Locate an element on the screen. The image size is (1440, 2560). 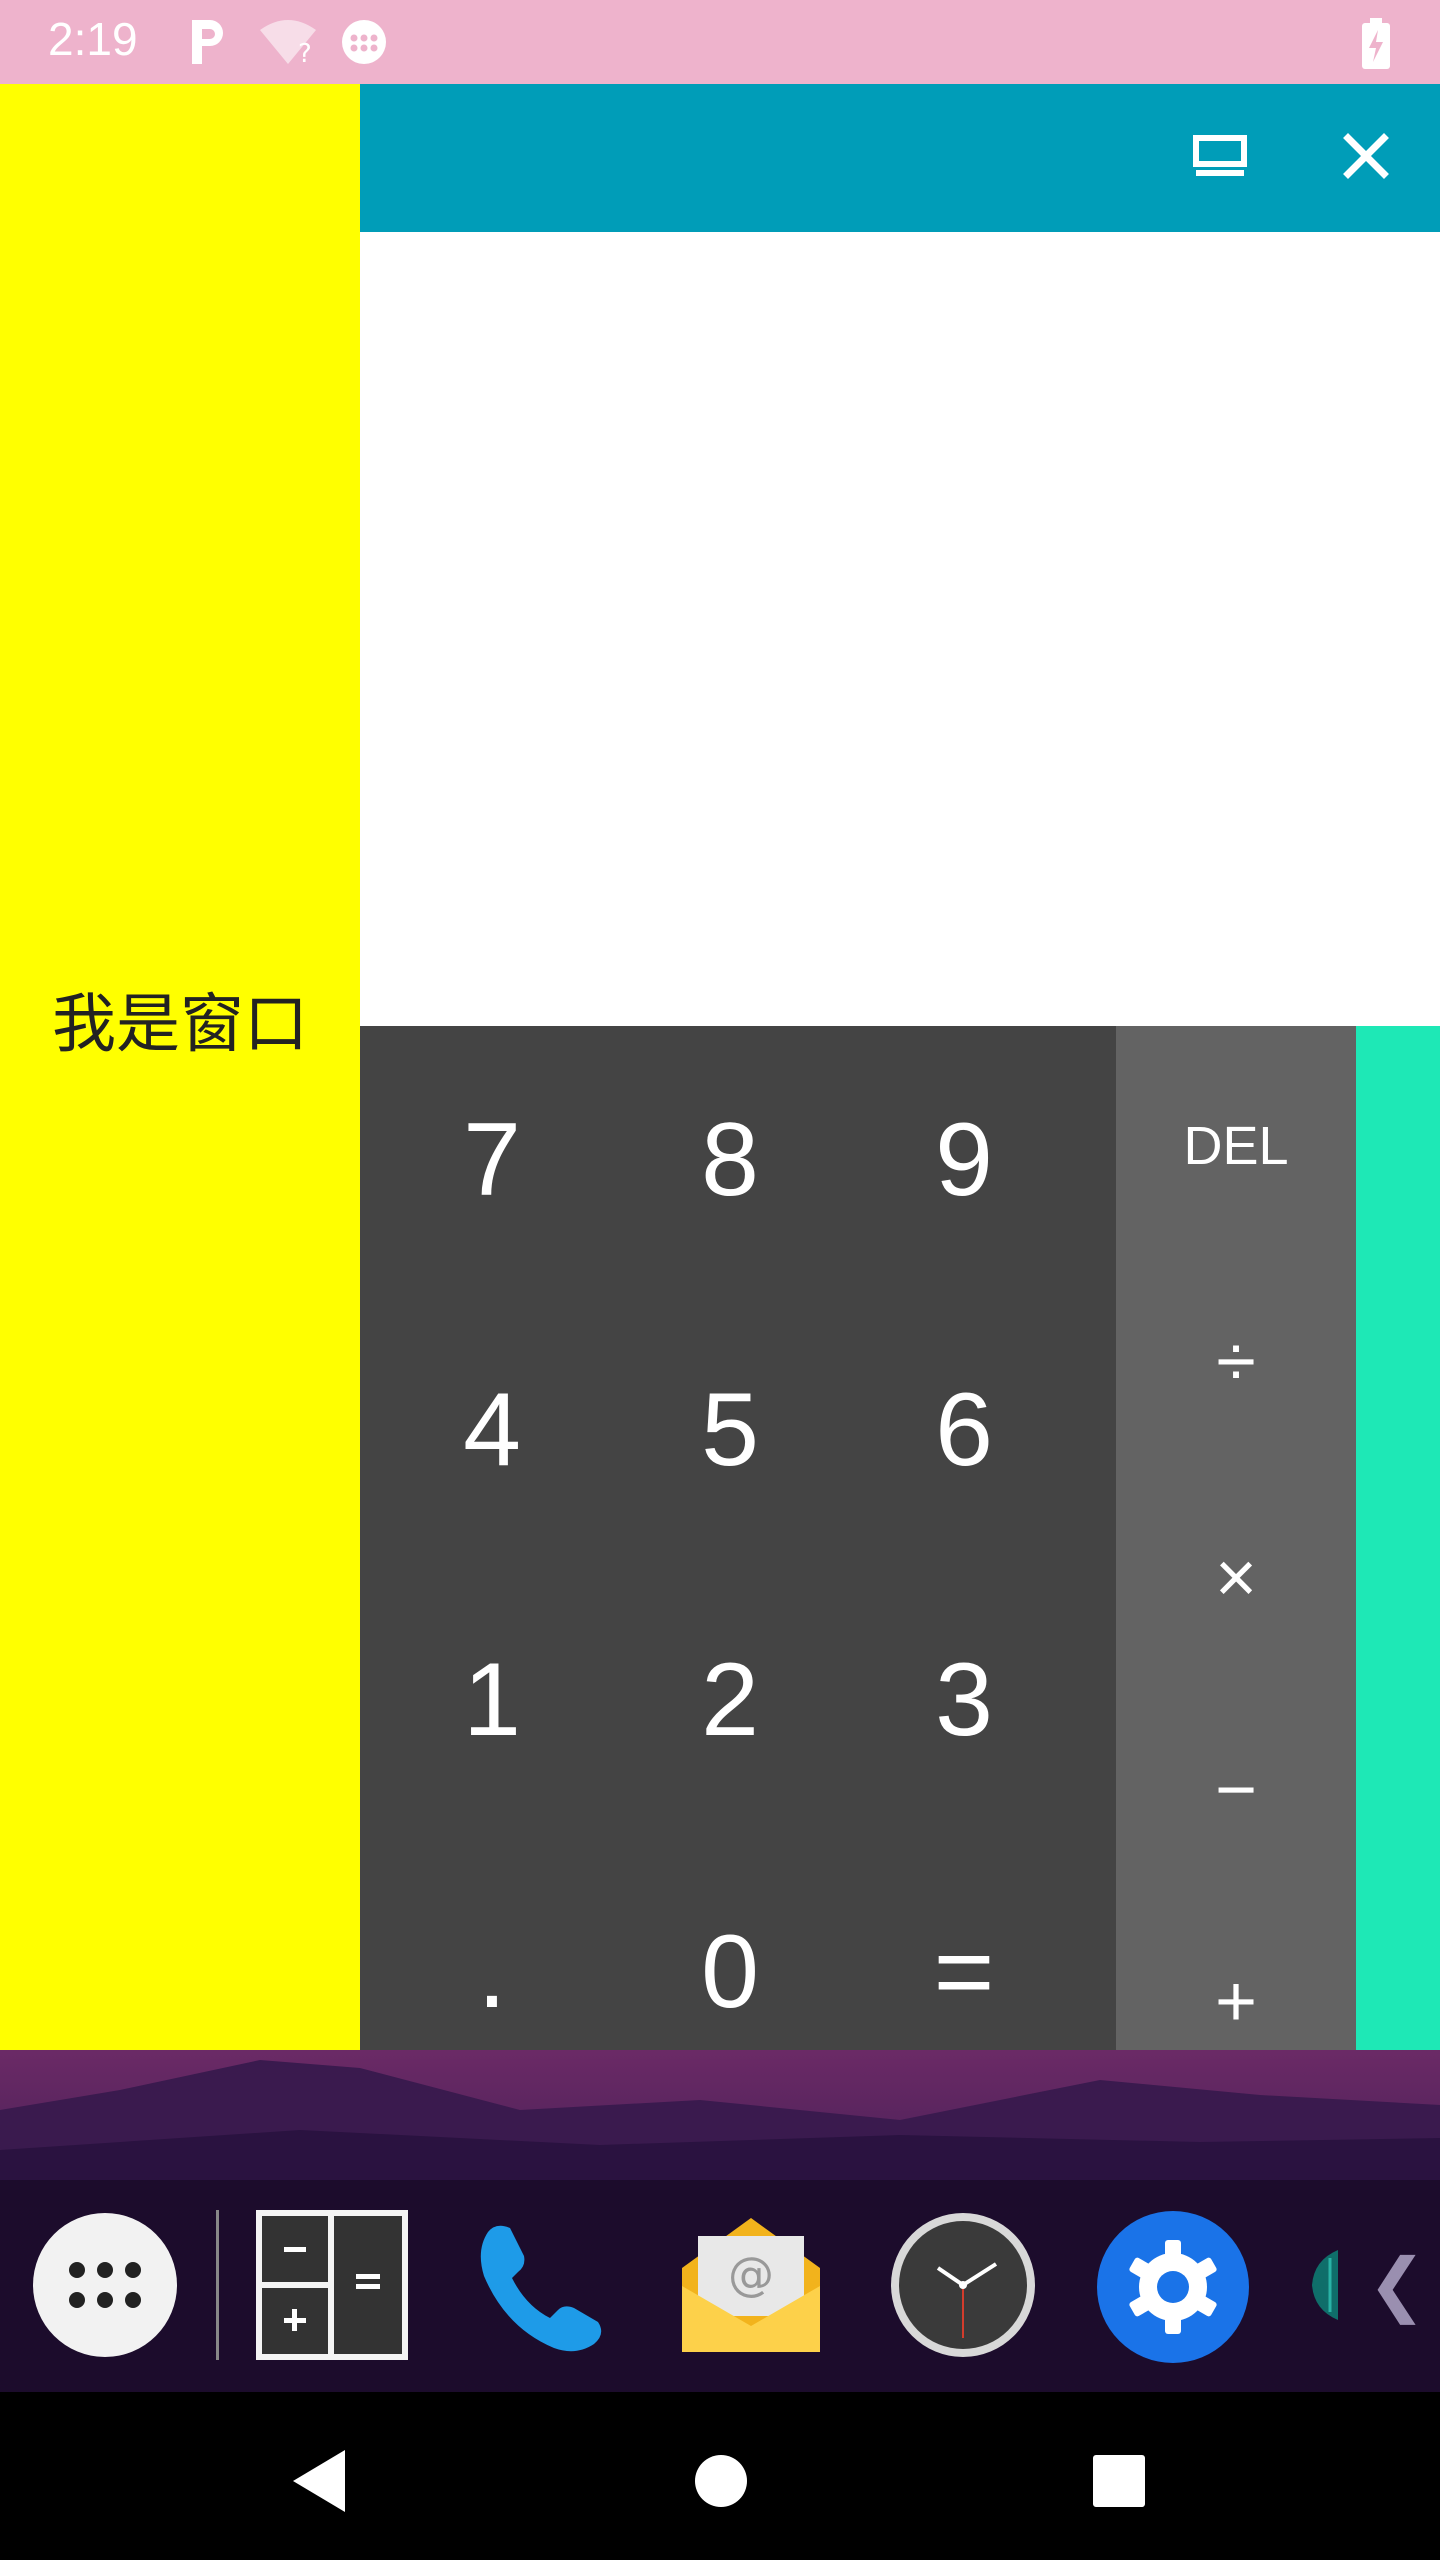
phone-icon is located at coordinates (541, 2288).